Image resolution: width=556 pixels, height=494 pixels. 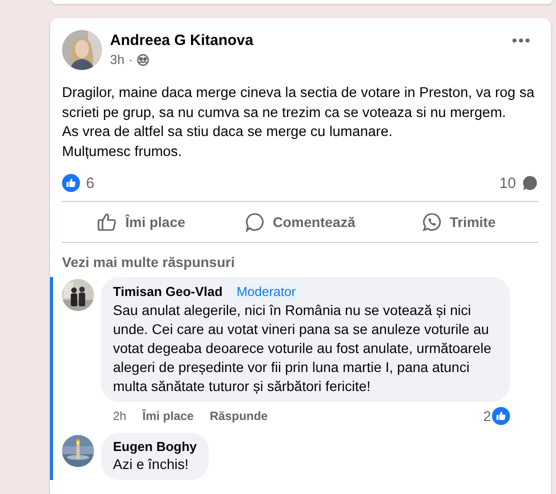 I want to click on reaction-count: 6, so click(x=90, y=183).